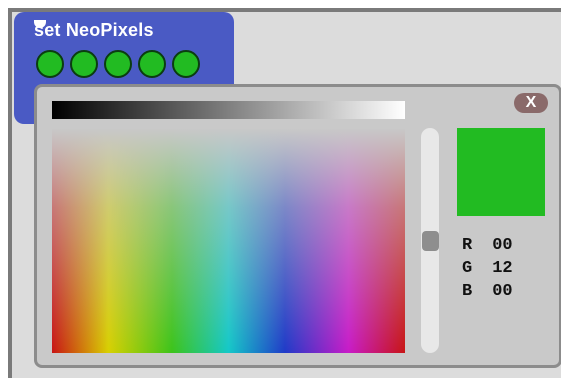 The image size is (561, 378). What do you see at coordinates (531, 103) in the screenshot?
I see `close-button: X` at bounding box center [531, 103].